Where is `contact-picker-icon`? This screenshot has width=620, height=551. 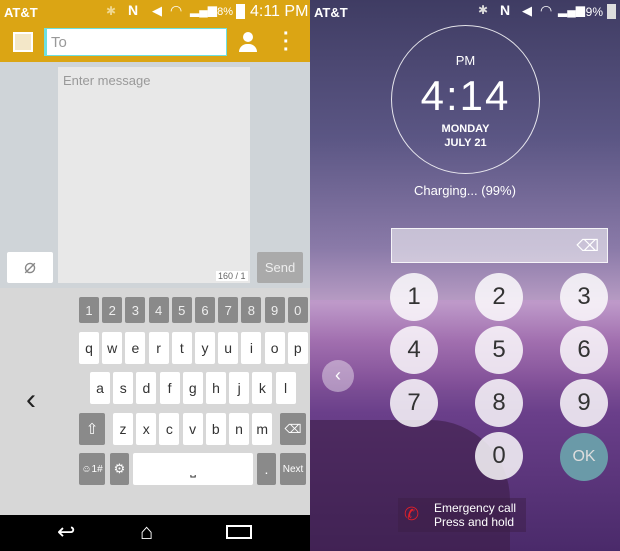
contact-picker-icon is located at coordinates (248, 42).